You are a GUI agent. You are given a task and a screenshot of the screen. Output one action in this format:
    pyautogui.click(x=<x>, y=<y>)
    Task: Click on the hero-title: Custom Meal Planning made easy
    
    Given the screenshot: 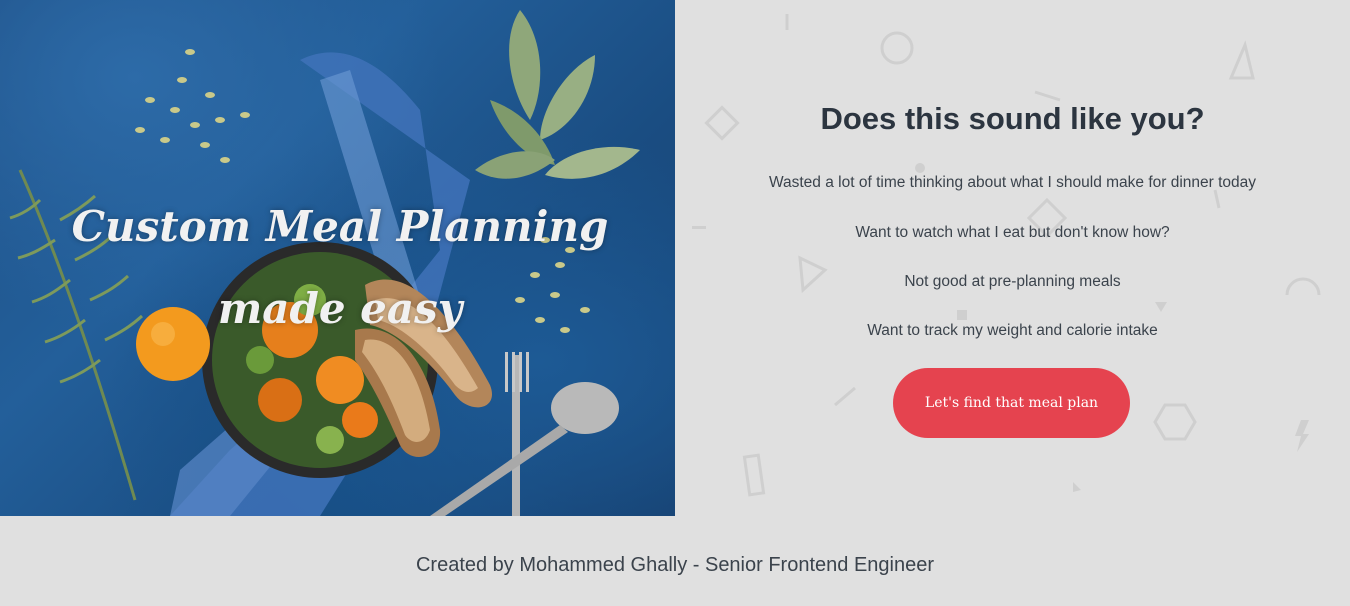 What is the action you would take?
    pyautogui.click(x=340, y=267)
    